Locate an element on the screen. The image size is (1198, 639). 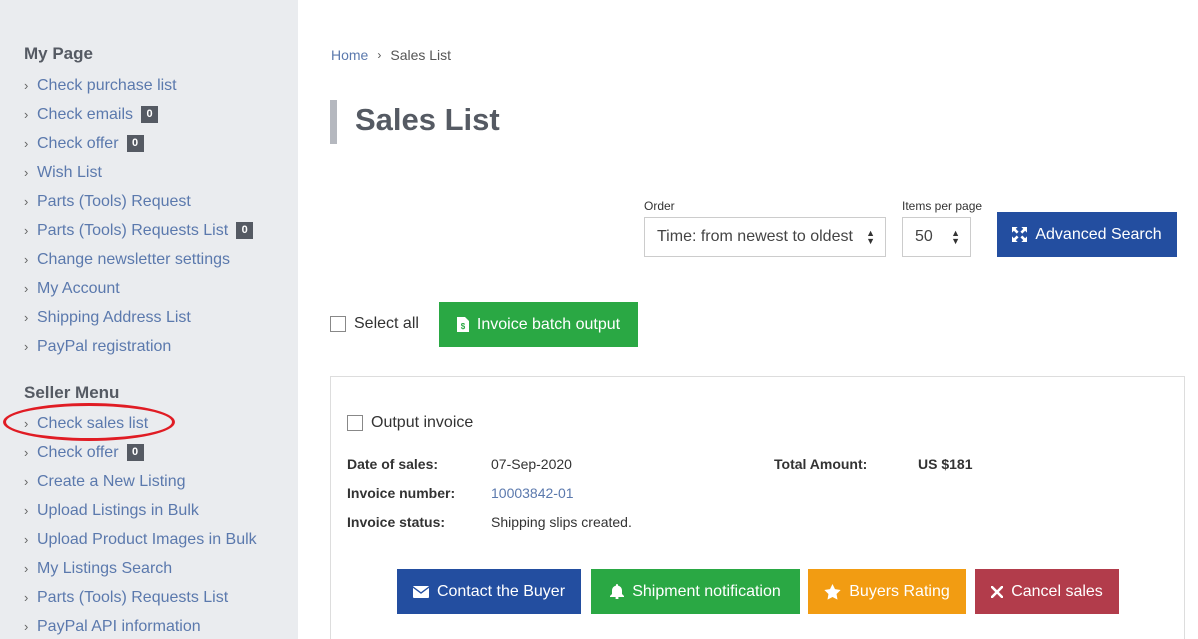
bell-icon is located at coordinates (617, 591).